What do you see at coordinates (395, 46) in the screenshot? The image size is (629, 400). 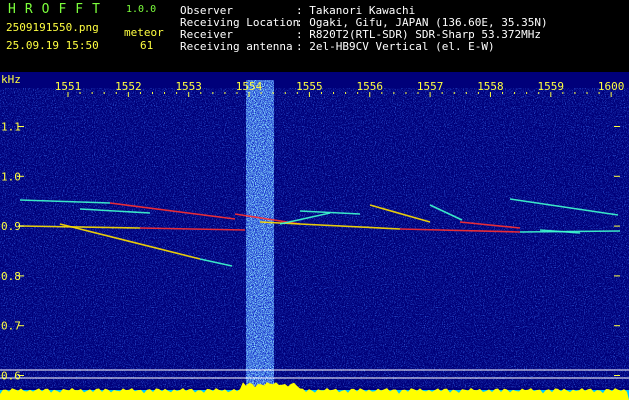 I see `info-antenna-value: : 2el-HB9CV Vertical (el. E-W)` at bounding box center [395, 46].